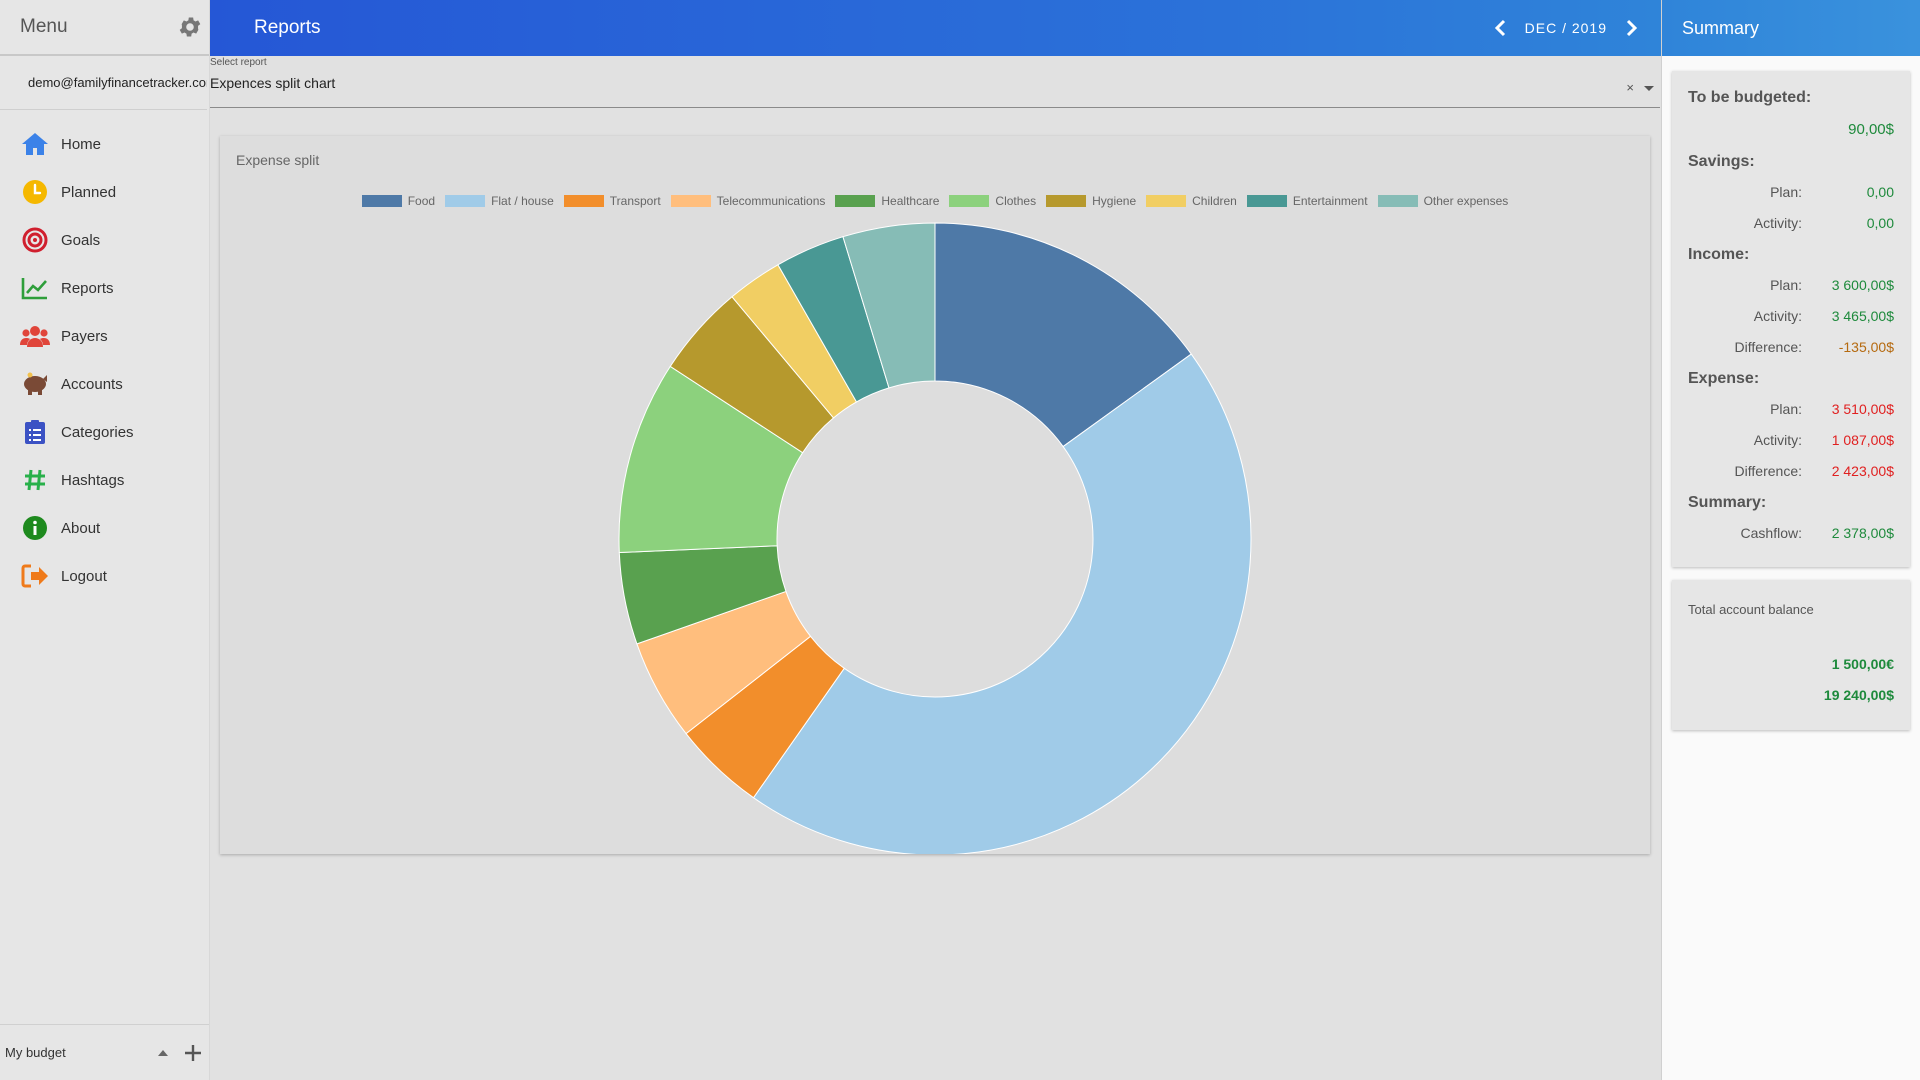  What do you see at coordinates (1791, 28) in the screenshot?
I see `summary-title: Summary` at bounding box center [1791, 28].